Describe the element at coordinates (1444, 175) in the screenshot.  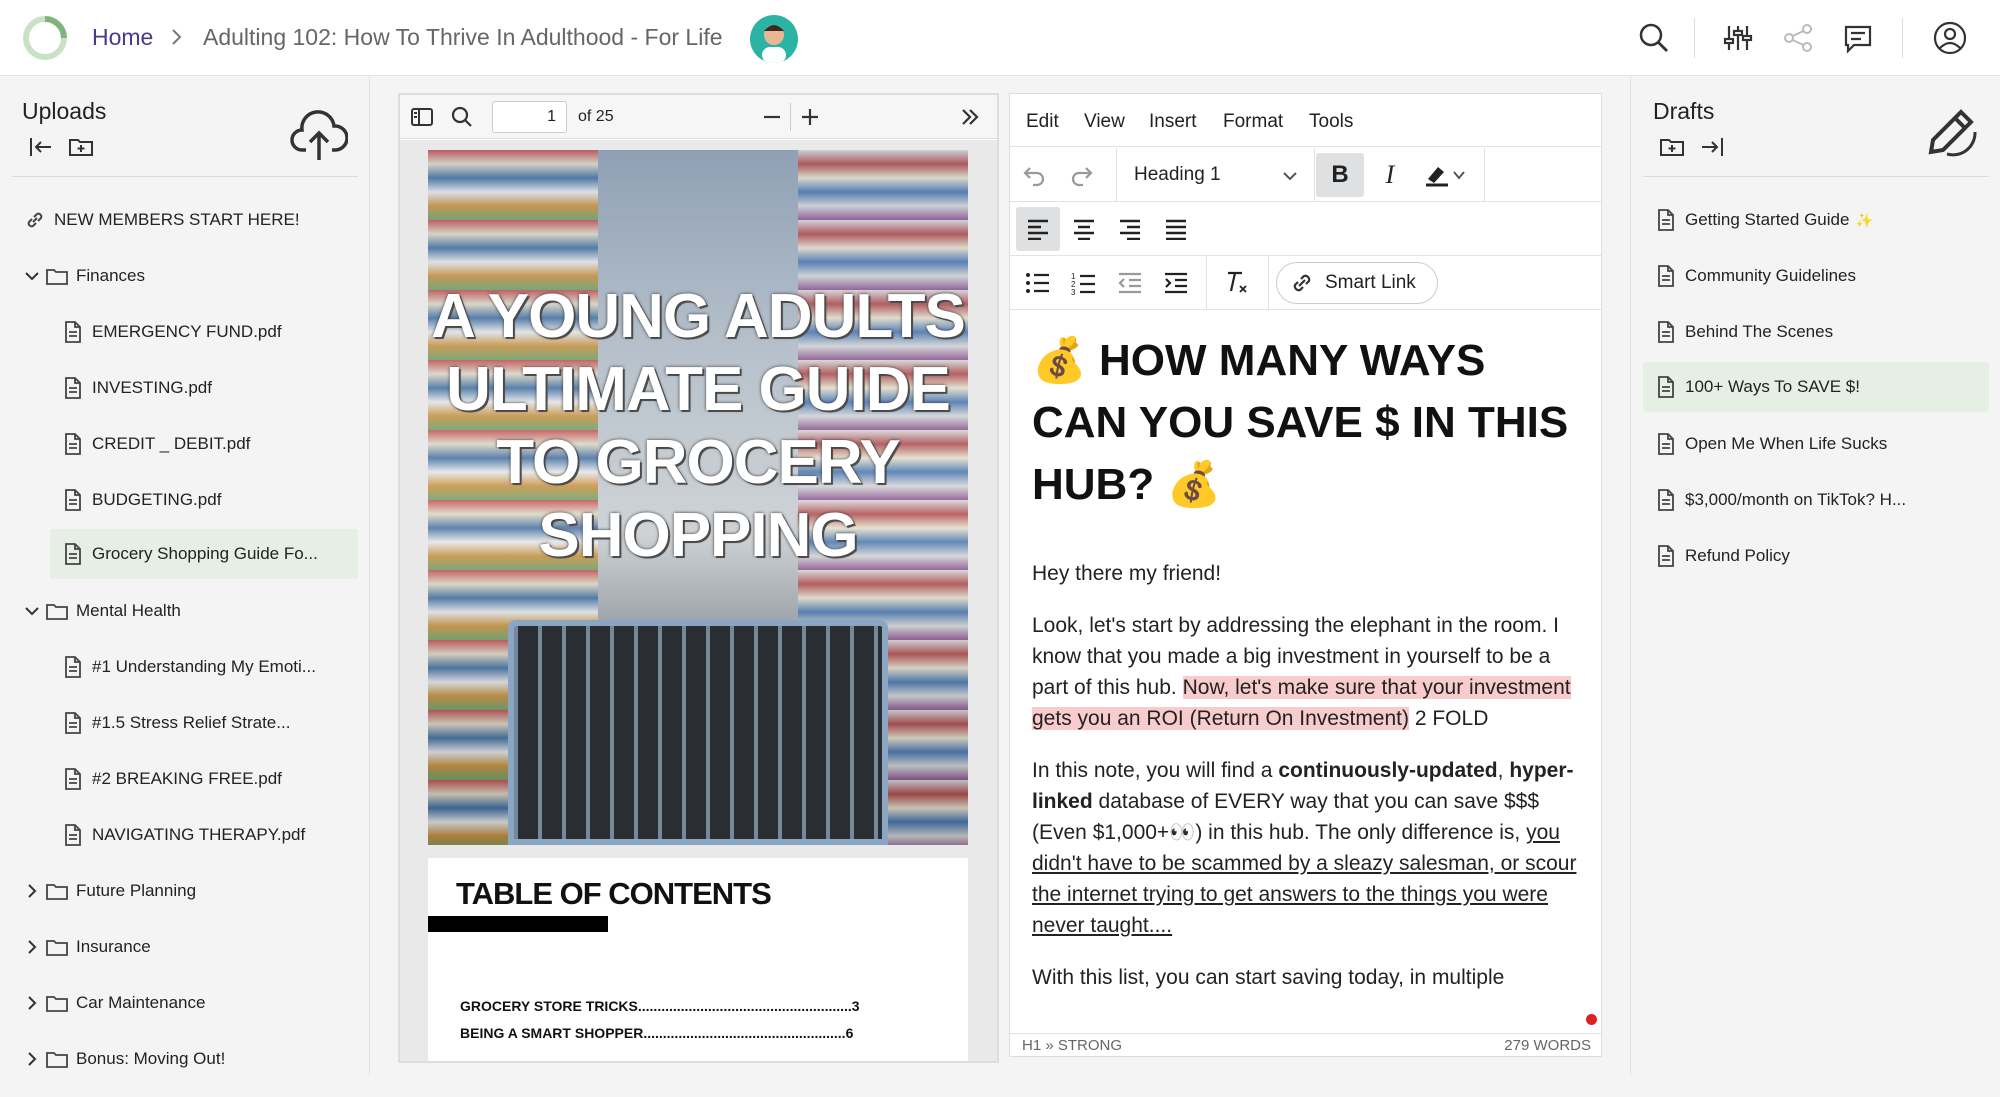
I see `highlight-color-button` at that location.